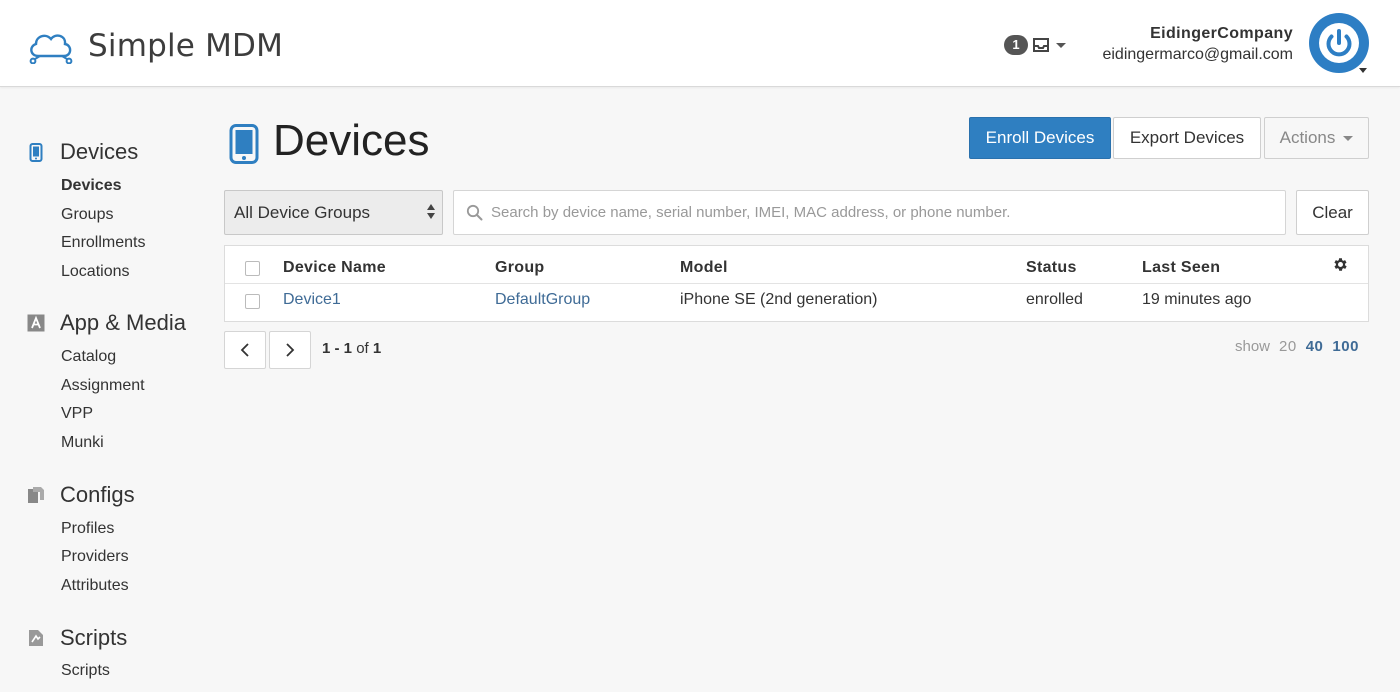 This screenshot has width=1400, height=692. What do you see at coordinates (1197, 54) in the screenshot?
I see `account-email: eidingermarco@gmail.com` at bounding box center [1197, 54].